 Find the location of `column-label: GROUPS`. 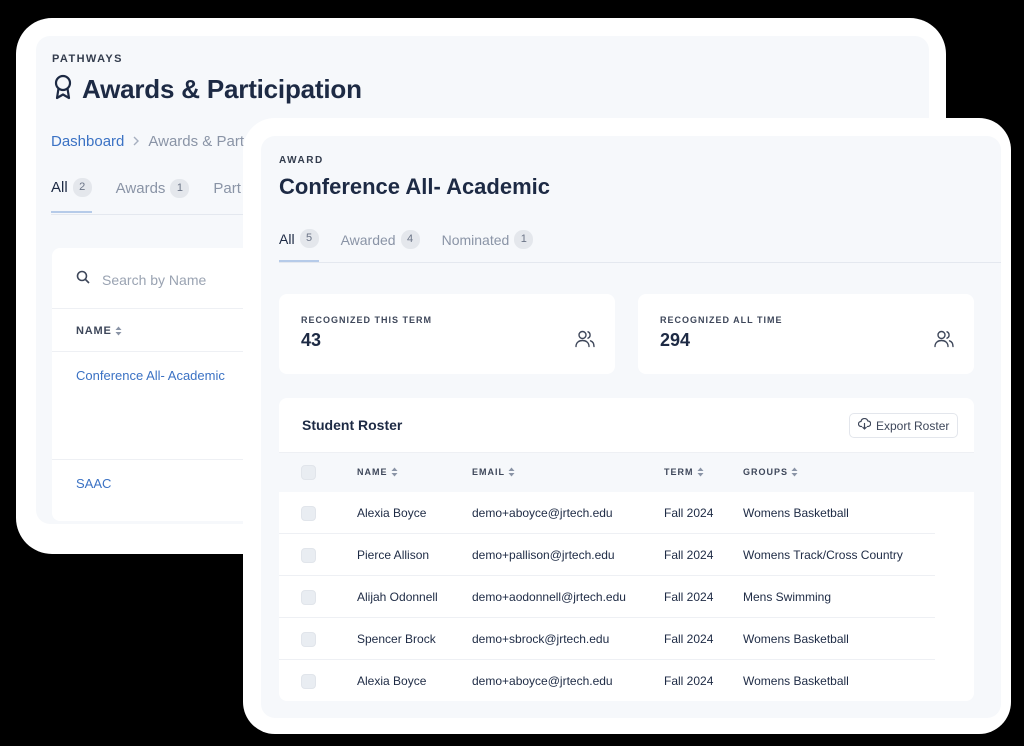

column-label: GROUPS is located at coordinates (766, 472).